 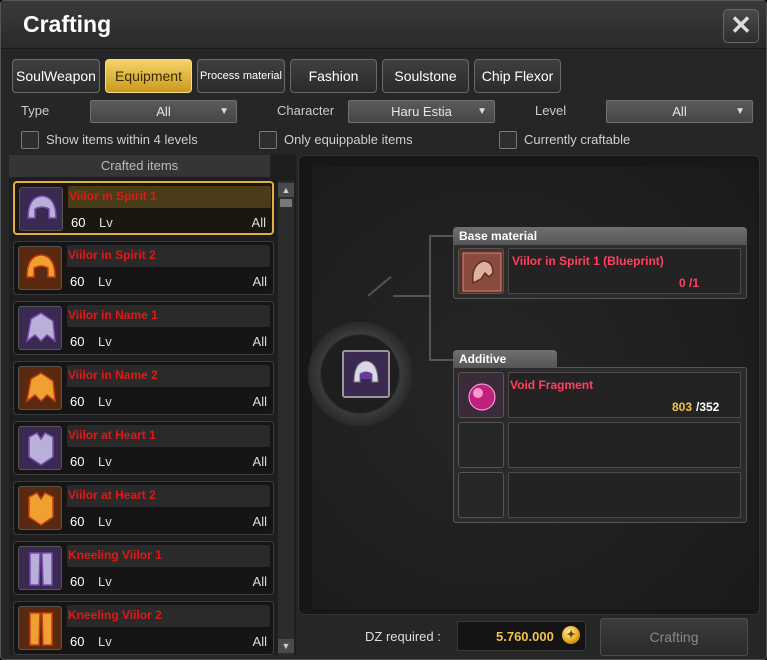 What do you see at coordinates (383, 25) in the screenshot?
I see `title-bar: Crafting ✕` at bounding box center [383, 25].